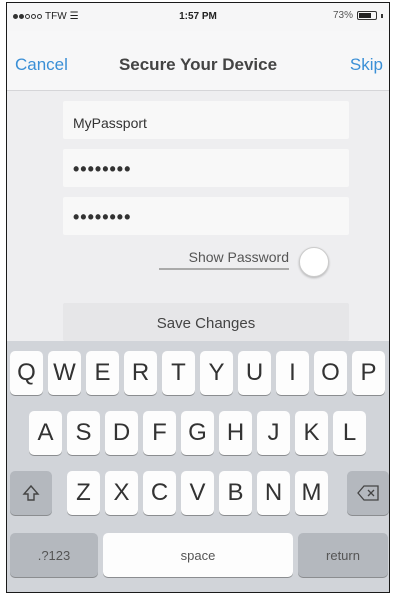 The image size is (396, 595). I want to click on key-g: G, so click(197, 433).